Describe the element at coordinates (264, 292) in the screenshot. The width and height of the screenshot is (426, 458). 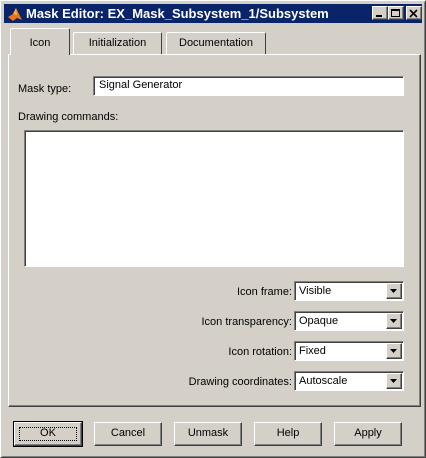
I see `icon-frame-label: Icon frame:` at that location.